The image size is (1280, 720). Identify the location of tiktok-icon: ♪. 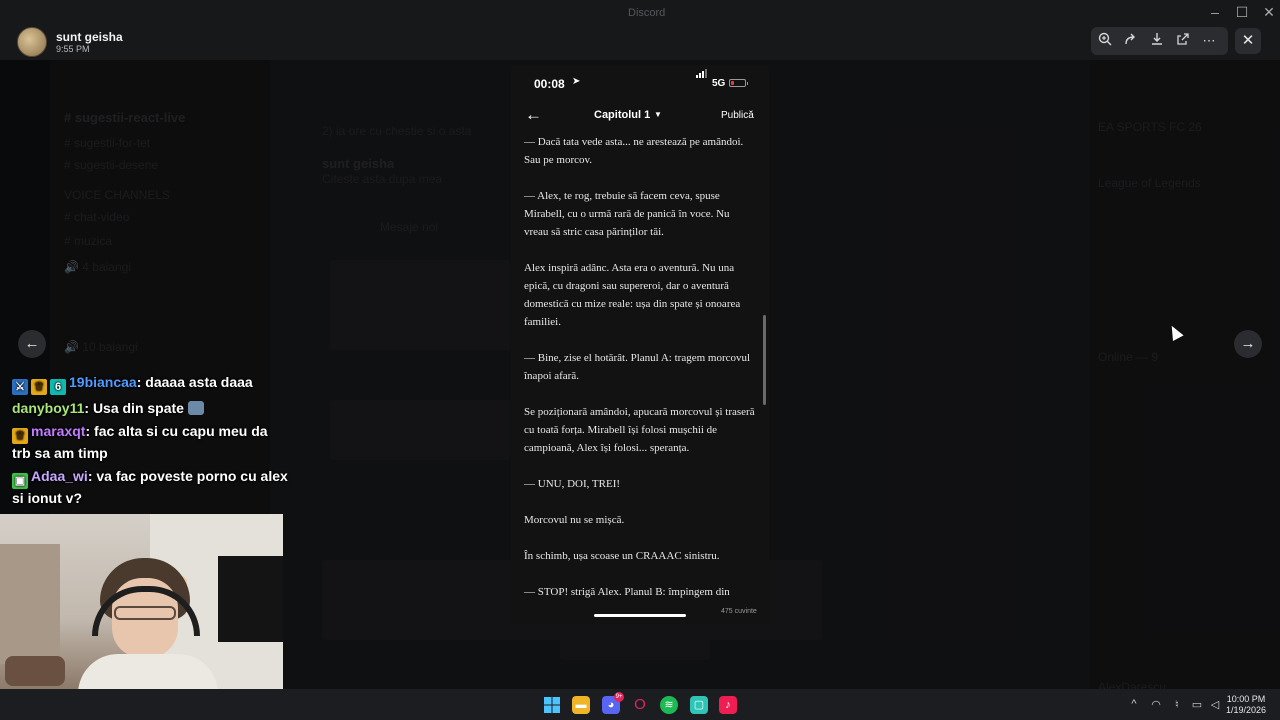
(728, 705).